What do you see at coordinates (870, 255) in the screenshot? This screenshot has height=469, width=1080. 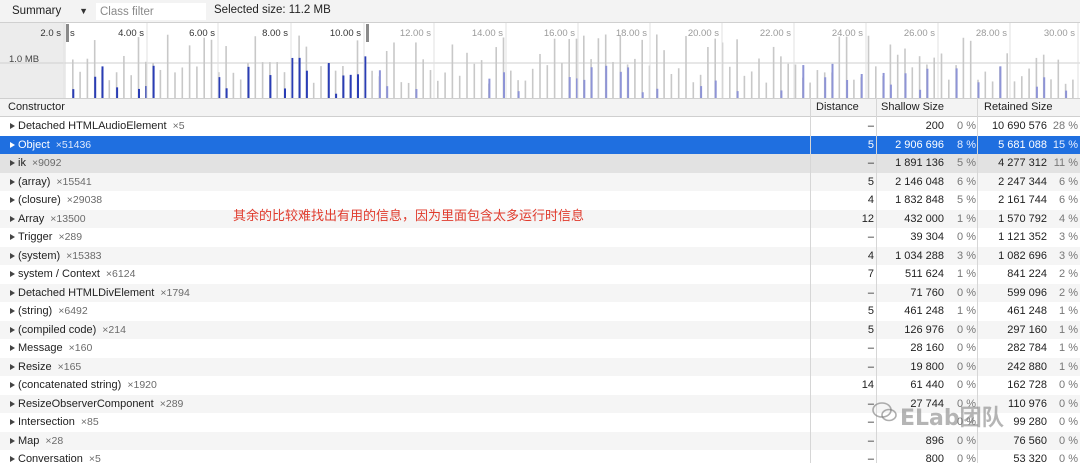 I see `distance-cell: 4` at bounding box center [870, 255].